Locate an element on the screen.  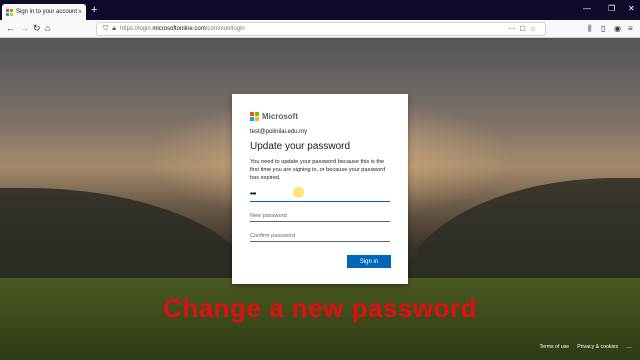
tab-sign-in: Sign in to your account × is located at coordinates (44, 12).